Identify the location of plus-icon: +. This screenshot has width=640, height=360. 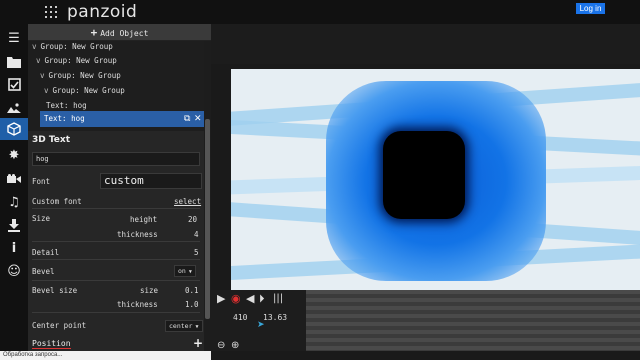
(94, 32).